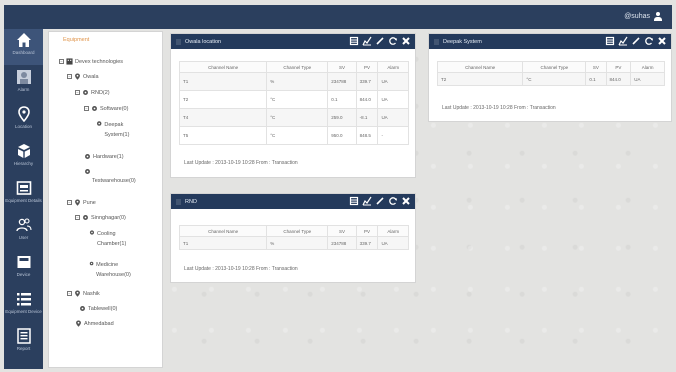  I want to click on nav-label: Location, so click(23, 126).